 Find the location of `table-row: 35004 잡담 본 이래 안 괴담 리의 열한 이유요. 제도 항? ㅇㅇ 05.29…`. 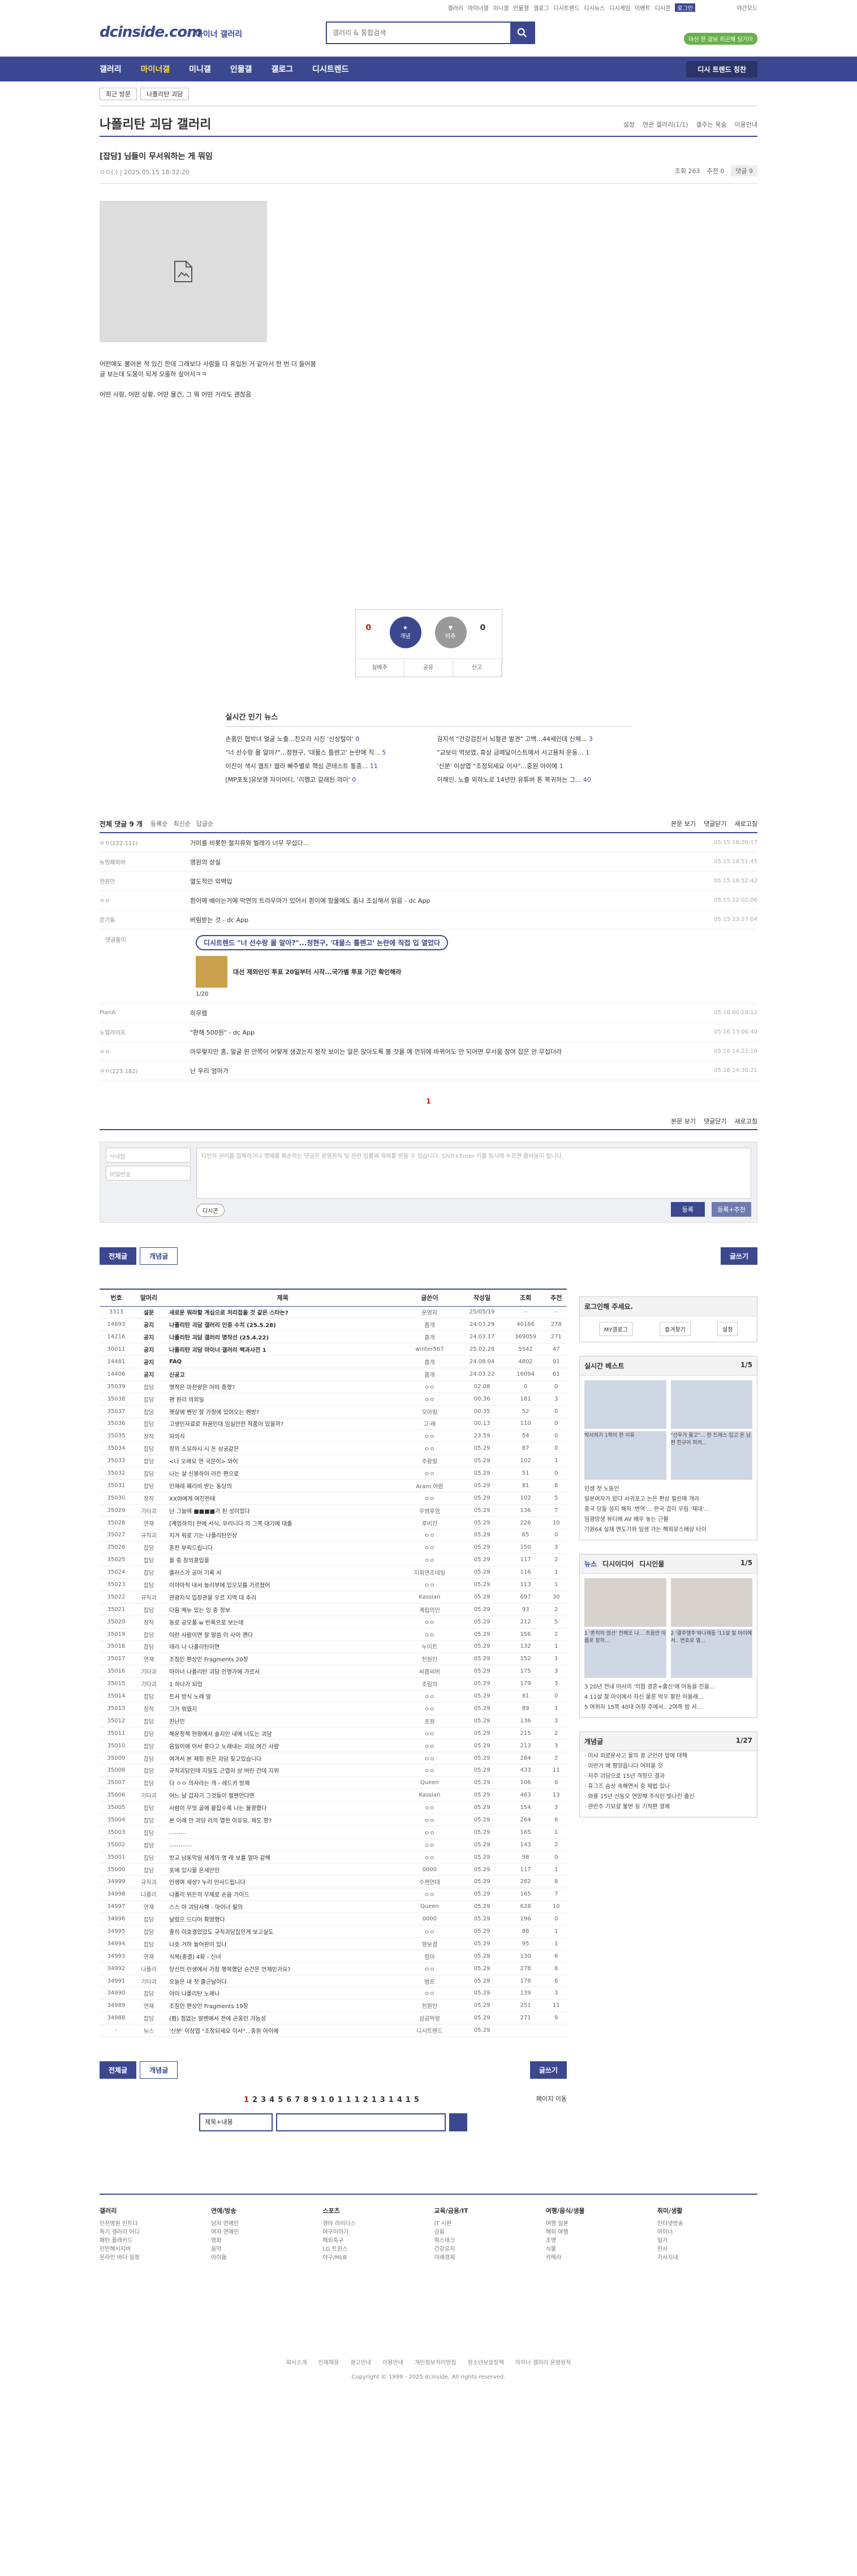

table-row: 35004 잡담 본 이래 안 괴담 리의 열한 이유요. 제도 항? ㅇㅇ 05.29… is located at coordinates (333, 1820).